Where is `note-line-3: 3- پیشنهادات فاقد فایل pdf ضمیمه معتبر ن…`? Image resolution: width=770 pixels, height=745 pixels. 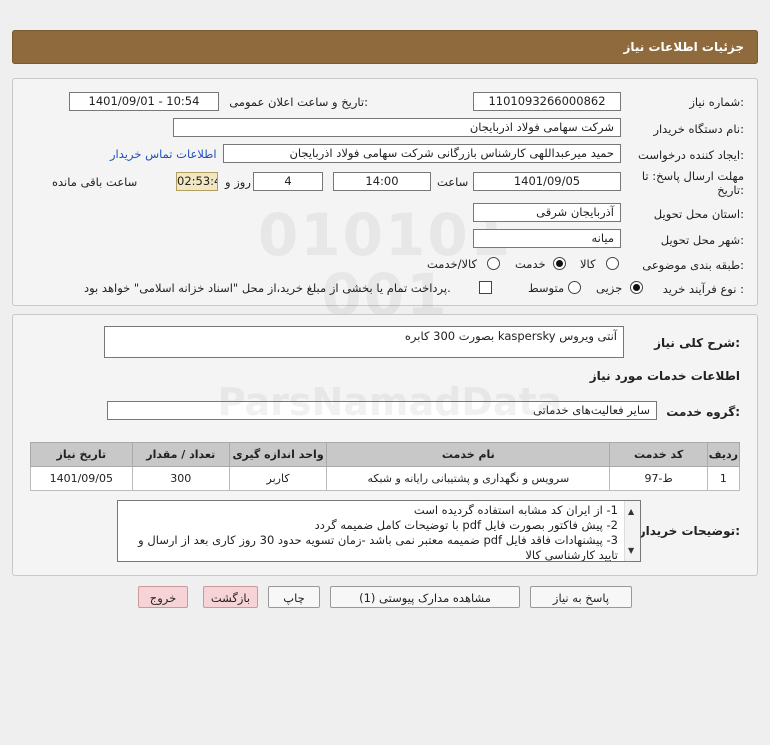
note-line-3: 3- پیشنهادات فاقد فایل pdf ضمیمه معتبر ن… is located at coordinates (378, 547).